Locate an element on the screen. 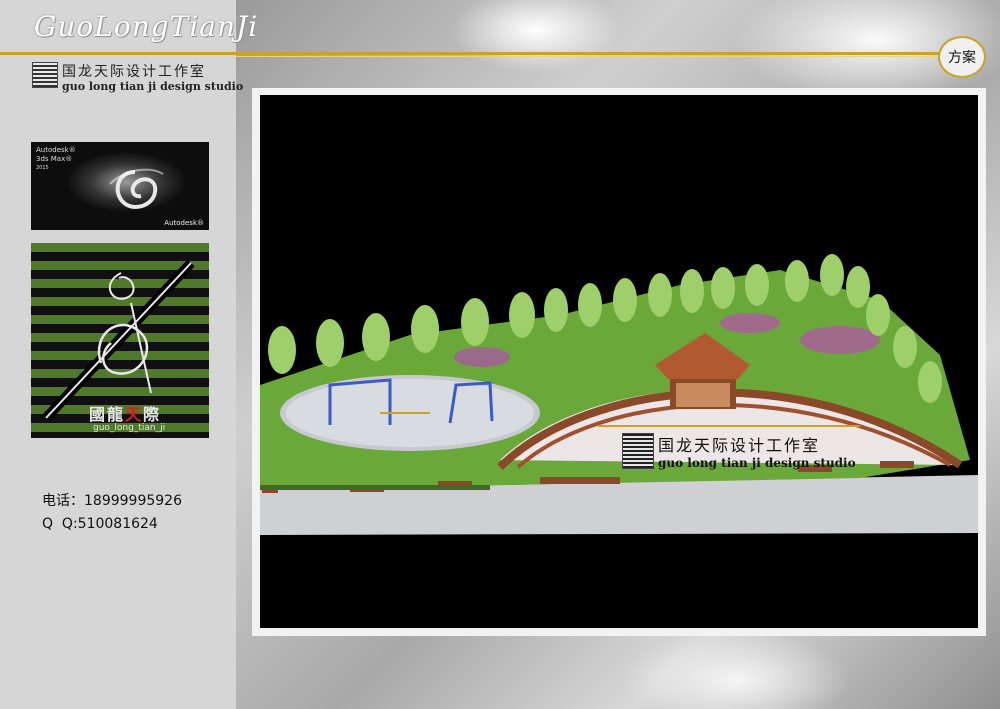  phone-line: 电话：18999995926 is located at coordinates (112, 500).